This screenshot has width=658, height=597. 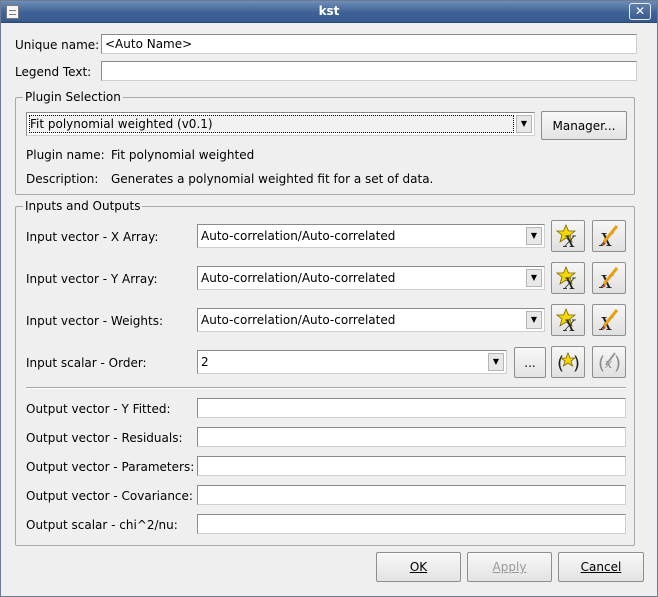 I want to click on cancel-button-label: Cancel, so click(x=601, y=567).